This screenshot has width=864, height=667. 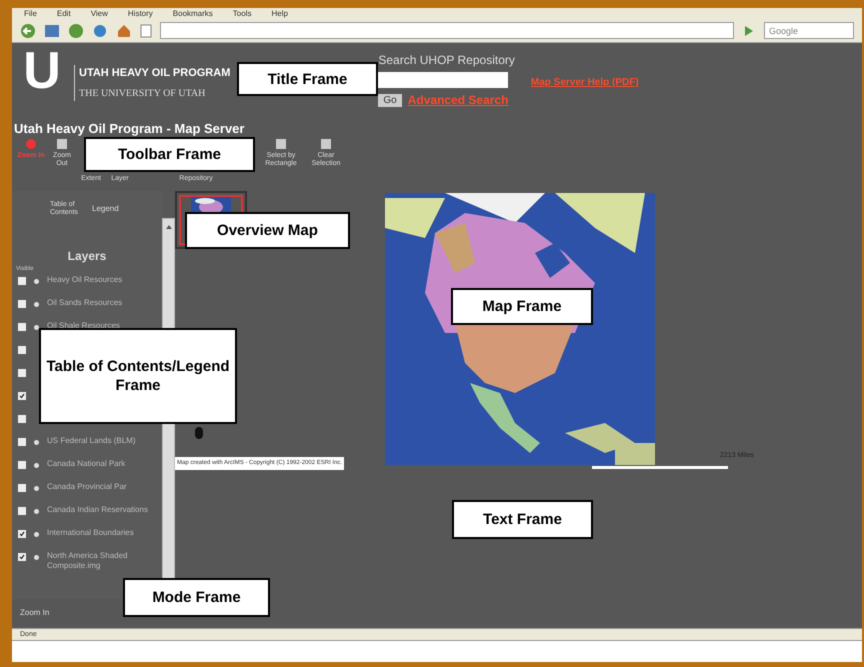 I want to click on layers-heading: Layers, so click(x=87, y=256).